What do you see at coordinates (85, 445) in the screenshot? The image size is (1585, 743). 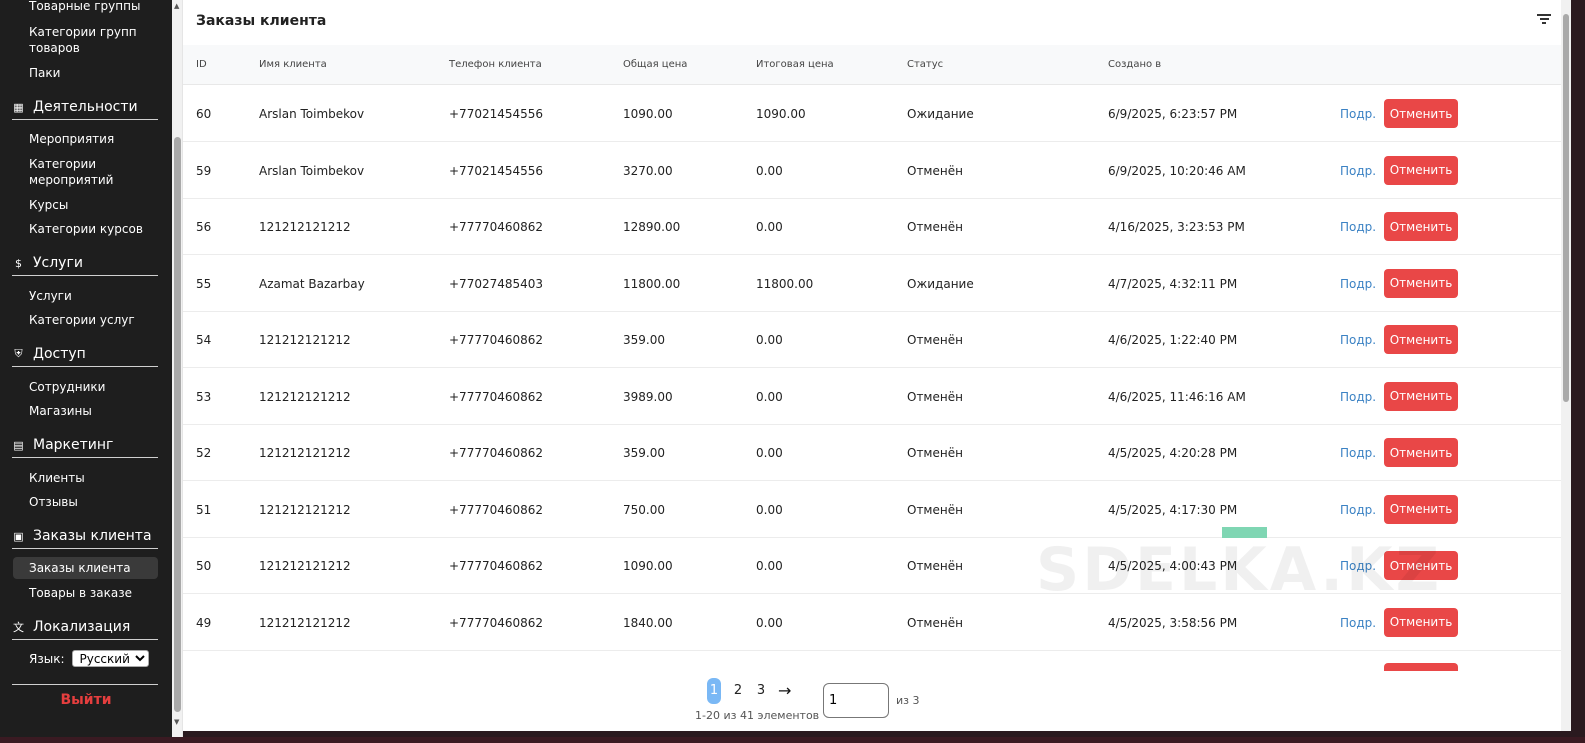 I see `sidebar-section-3: ▤ Маркетинг` at bounding box center [85, 445].